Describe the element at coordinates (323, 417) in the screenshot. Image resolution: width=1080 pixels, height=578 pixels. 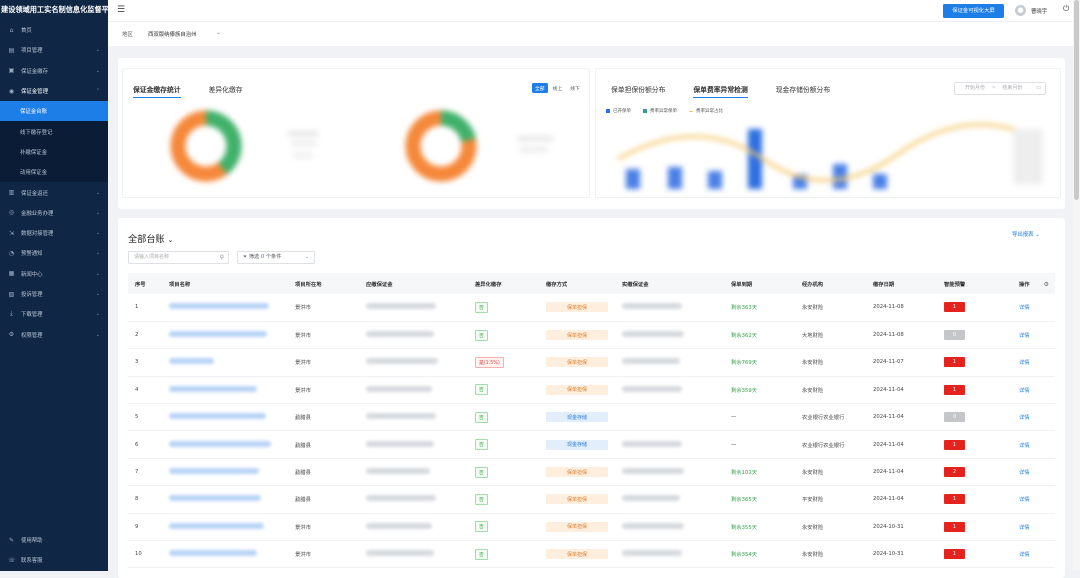
I see `location-cell: 勐腊县` at that location.